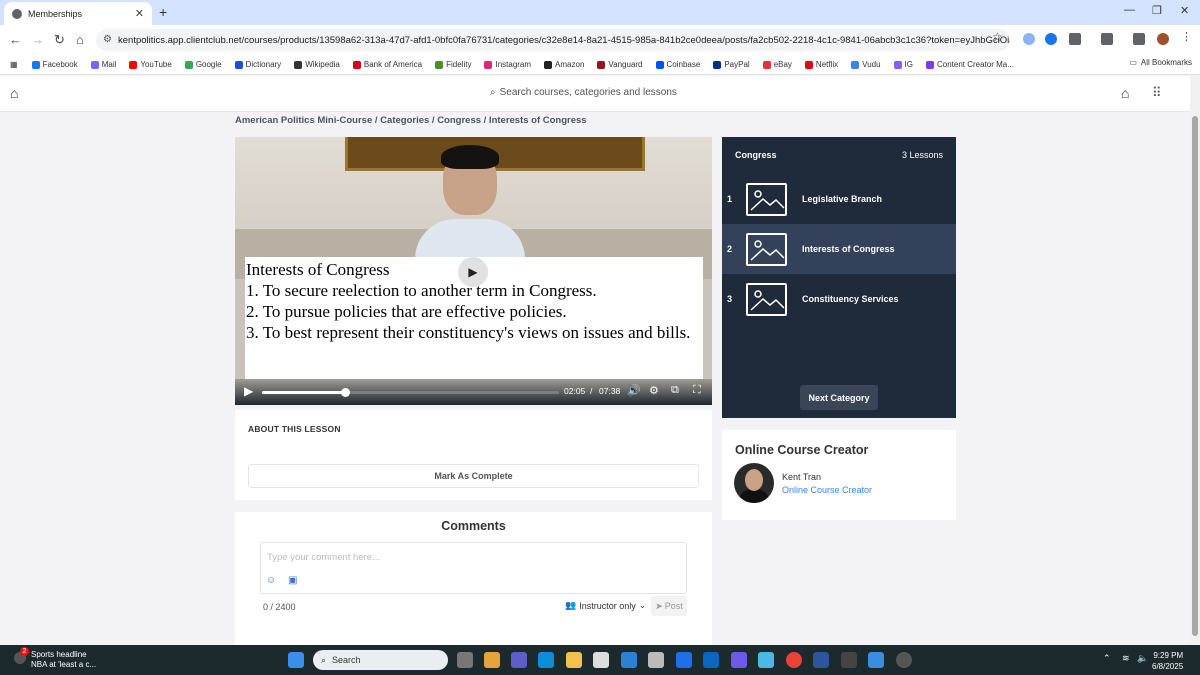 The width and height of the screenshot is (1200, 675). What do you see at coordinates (839, 199) in the screenshot?
I see `lesson-item: 1 Legislative Branch` at bounding box center [839, 199].